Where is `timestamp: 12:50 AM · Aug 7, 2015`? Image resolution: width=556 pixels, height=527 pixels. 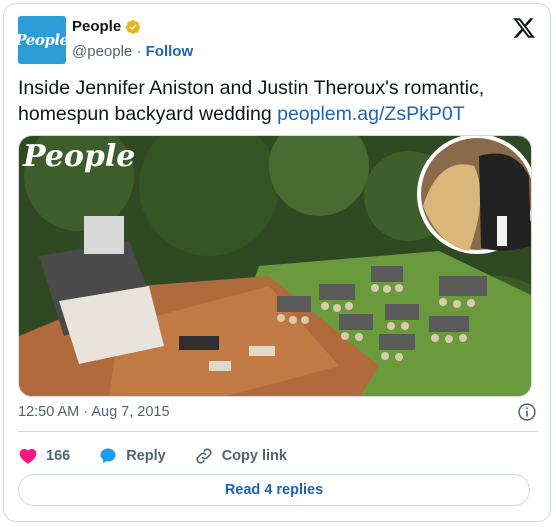 timestamp: 12:50 AM · Aug 7, 2015 is located at coordinates (94, 412).